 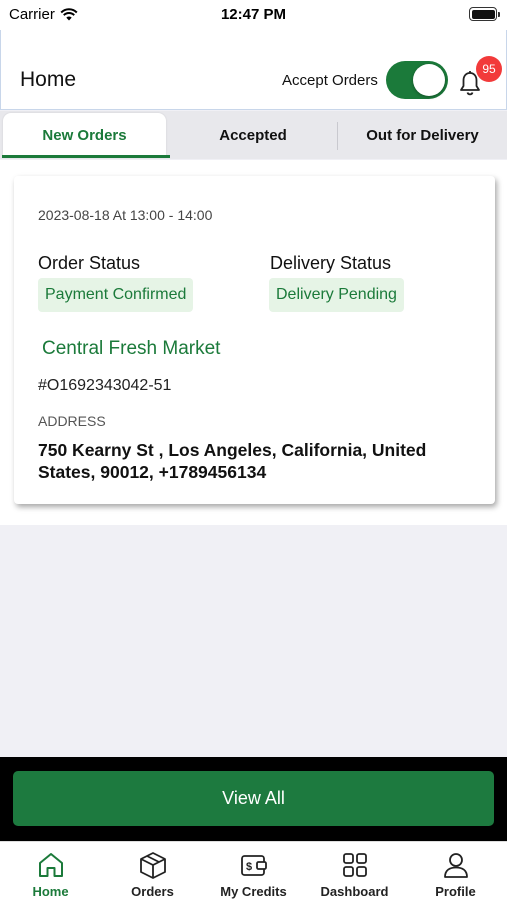 I want to click on home-icon, so click(x=50, y=865).